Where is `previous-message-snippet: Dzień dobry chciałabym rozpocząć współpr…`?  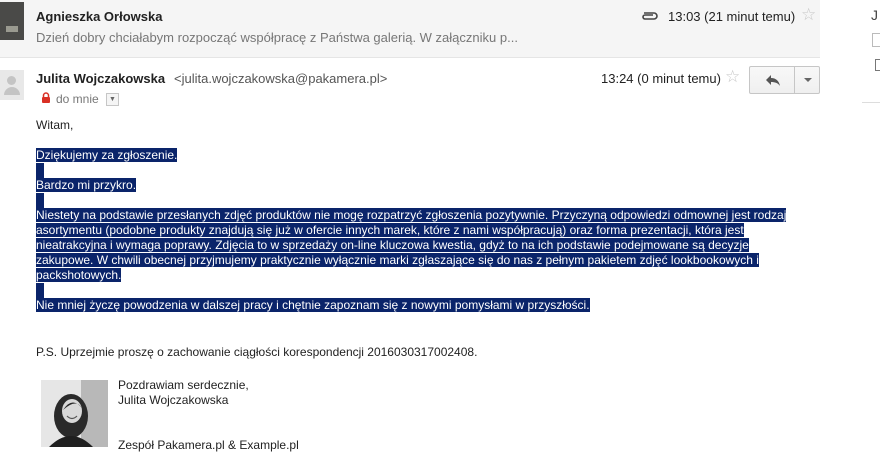
previous-message-snippet: Dzień dobry chciałabym rozpocząć współpr… is located at coordinates (277, 37).